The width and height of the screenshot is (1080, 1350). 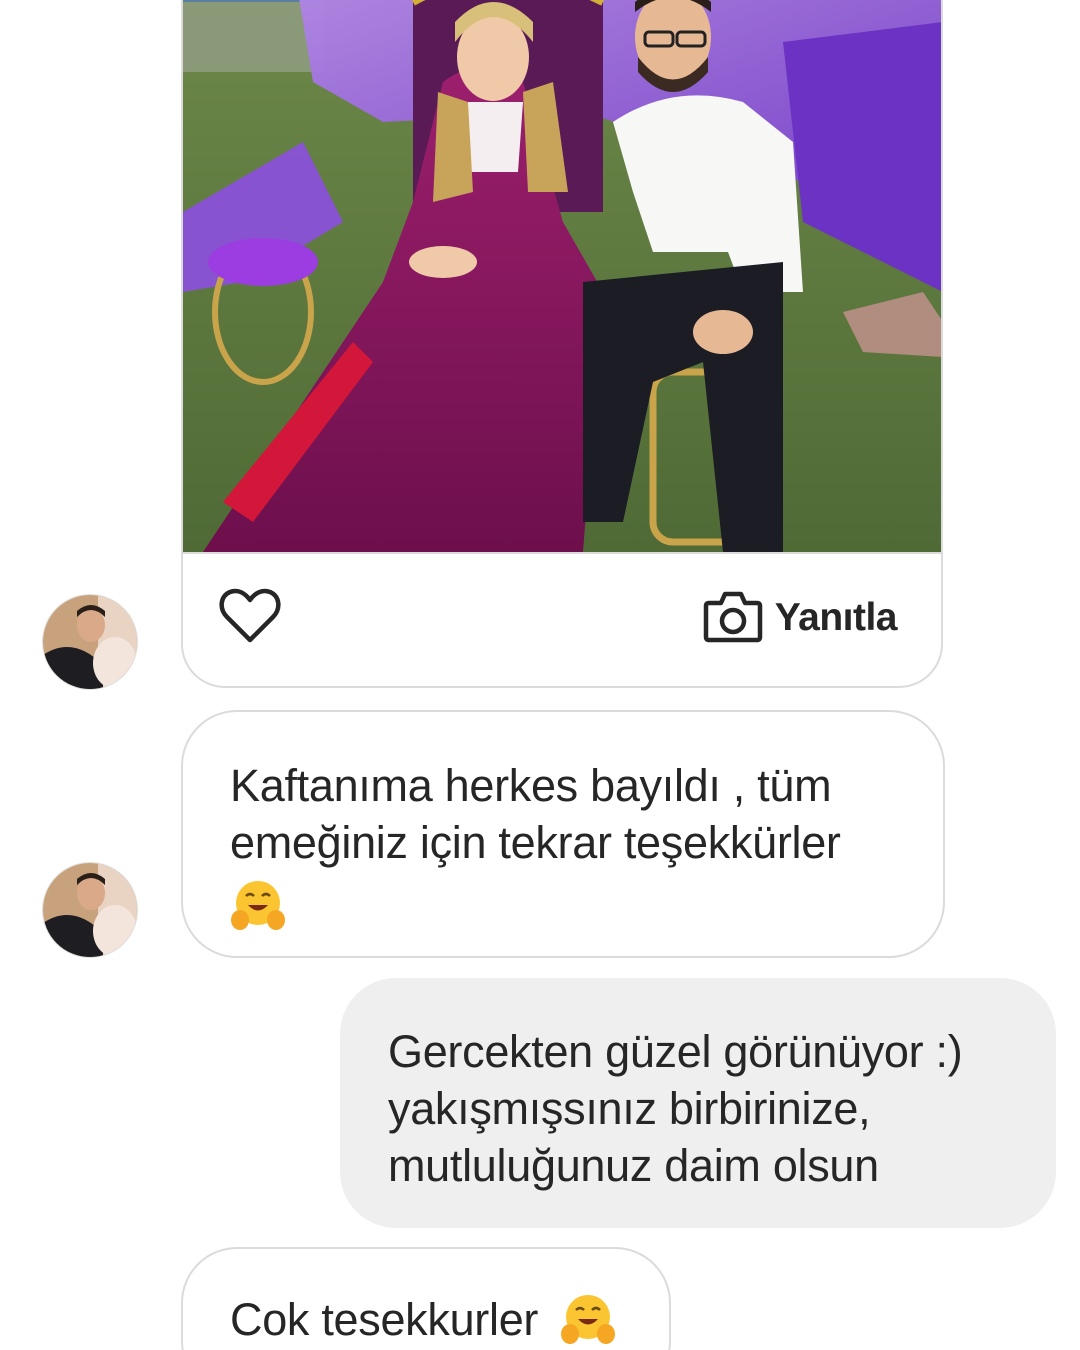 I want to click on reply-with-camera-button: Yanıtla, so click(x=800, y=618).